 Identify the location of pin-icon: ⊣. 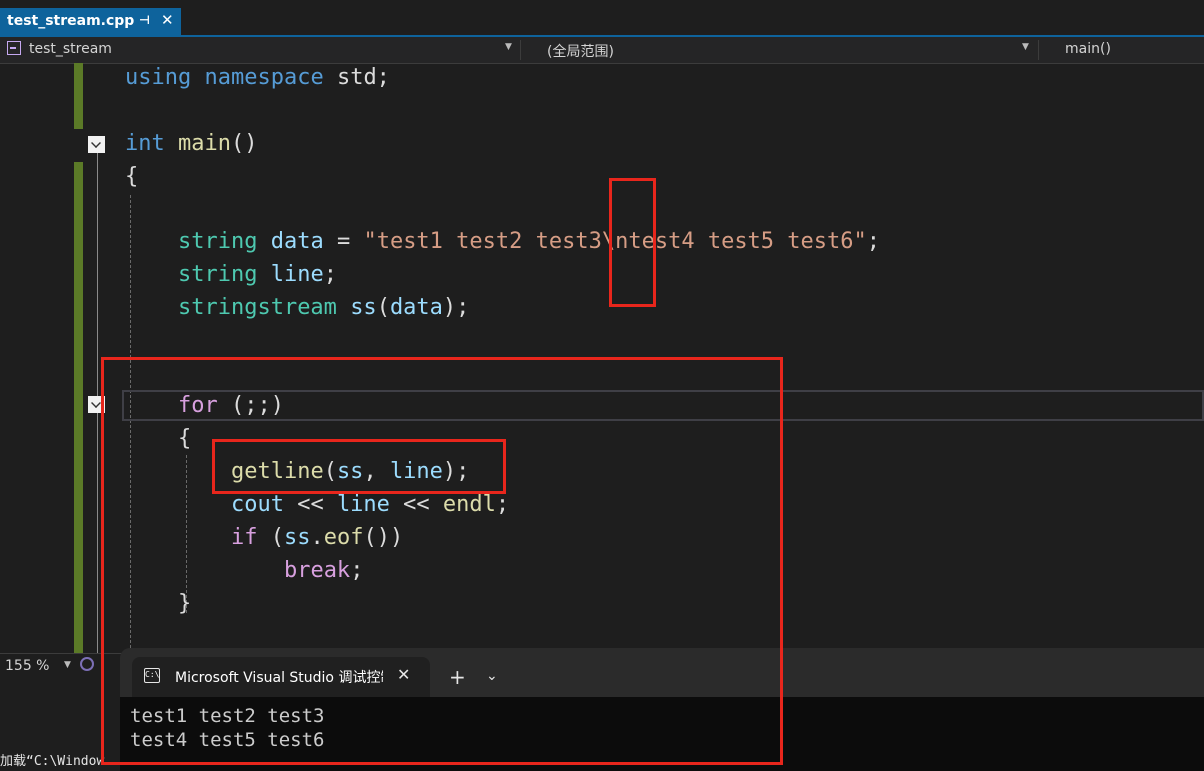
(144, 20).